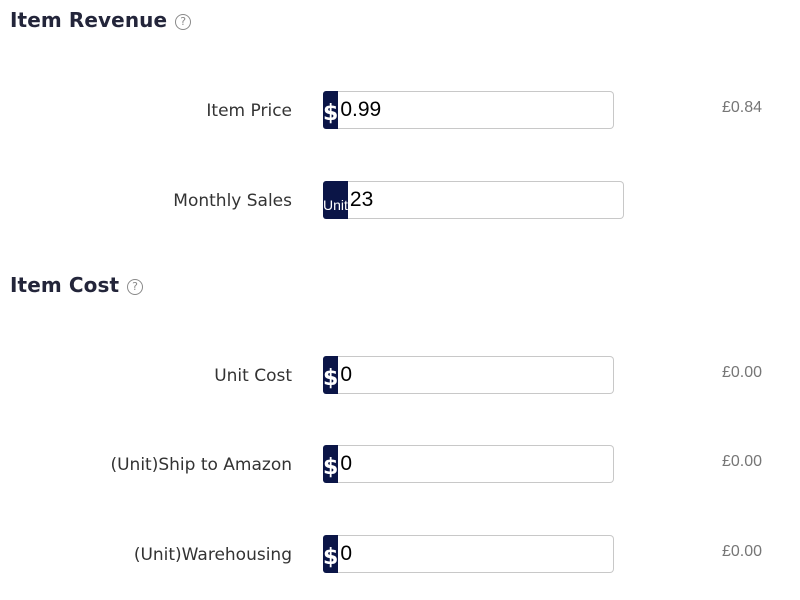 This screenshot has width=800, height=600. Describe the element at coordinates (335, 200) in the screenshot. I see `unit-addon: Unit` at that location.